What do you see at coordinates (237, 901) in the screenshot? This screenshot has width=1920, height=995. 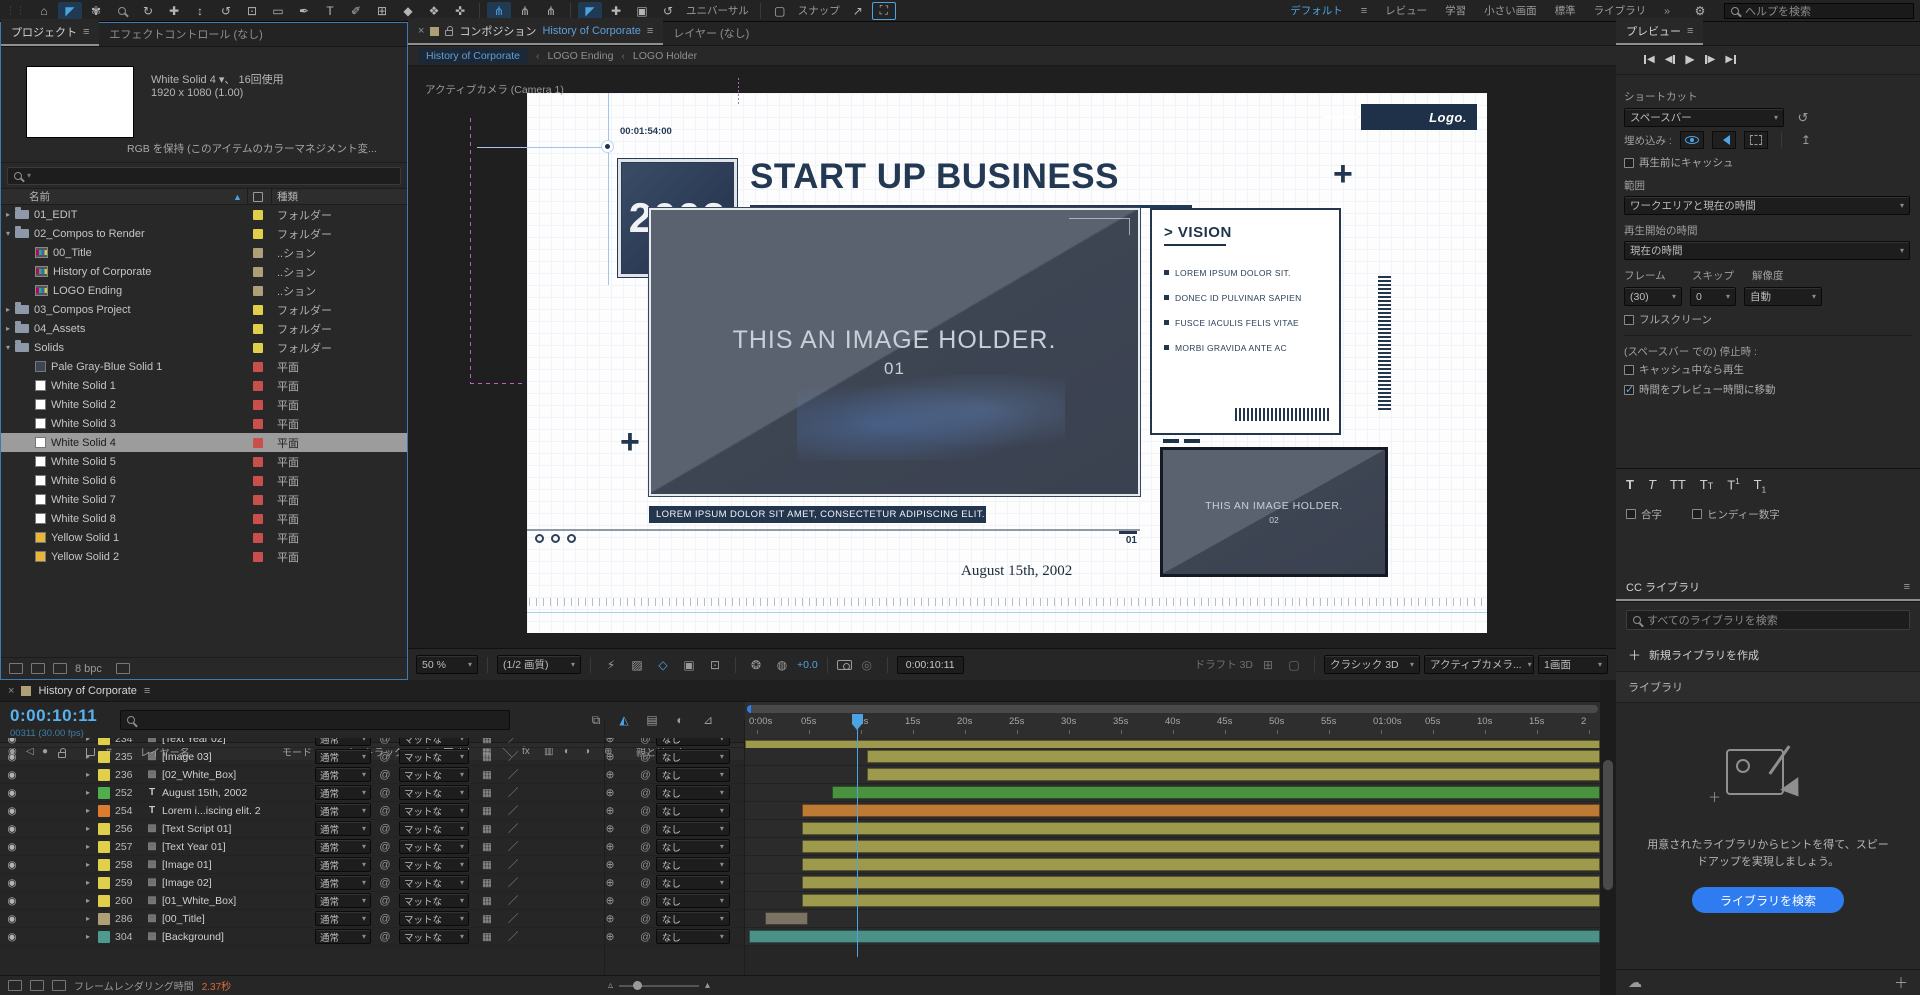 I see `layer-name: [01_White_Box]` at bounding box center [237, 901].